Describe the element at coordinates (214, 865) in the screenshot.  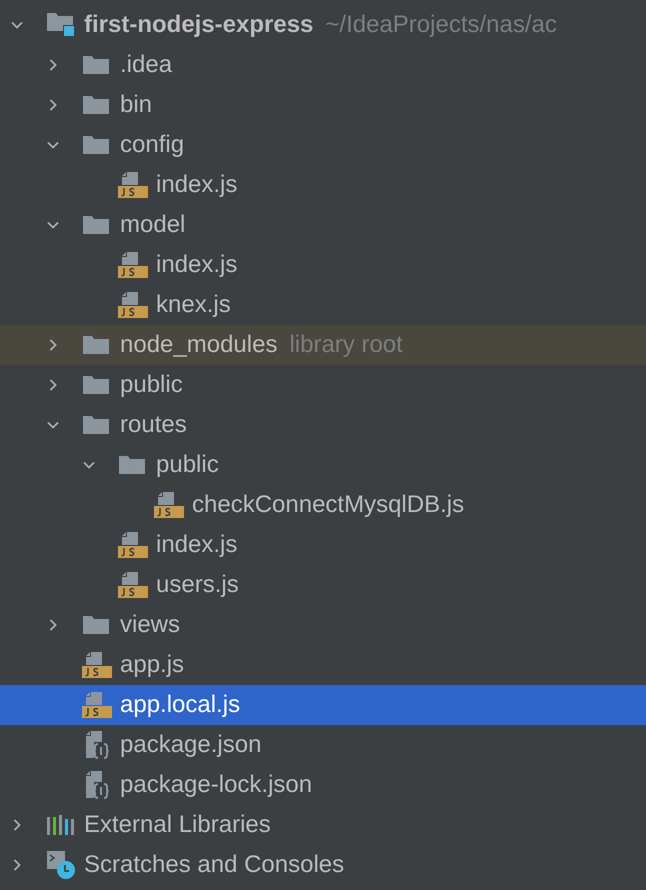
I see `file-name: Scratches and Consoles` at that location.